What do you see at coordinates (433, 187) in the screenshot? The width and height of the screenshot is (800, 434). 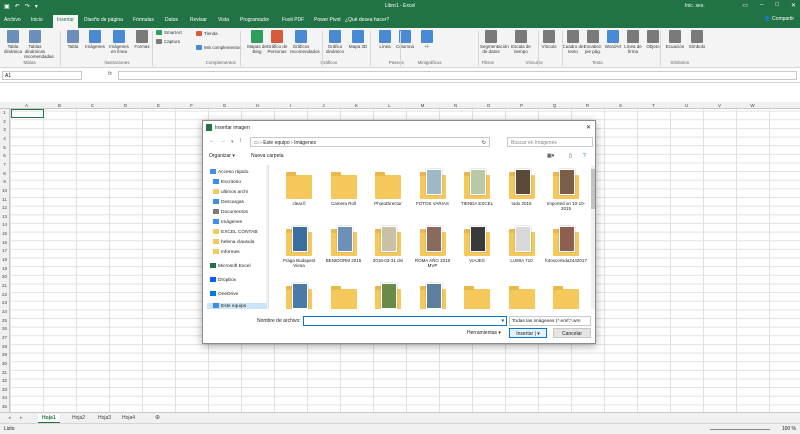 I see `file-item: FOTOS VARIAS` at bounding box center [433, 187].